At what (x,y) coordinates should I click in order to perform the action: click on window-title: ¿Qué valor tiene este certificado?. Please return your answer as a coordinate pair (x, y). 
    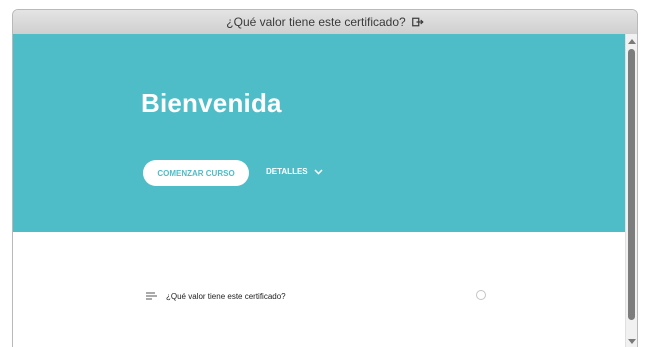
    Looking at the image, I should click on (316, 22).